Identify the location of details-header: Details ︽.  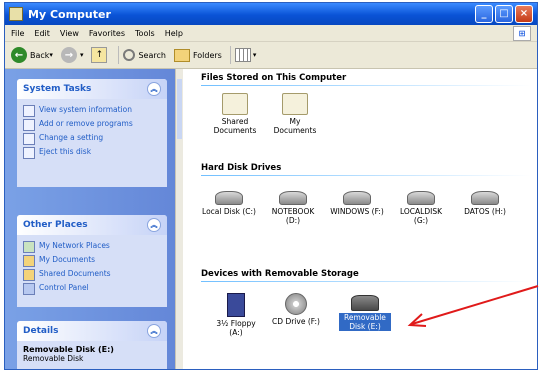
(92, 331).